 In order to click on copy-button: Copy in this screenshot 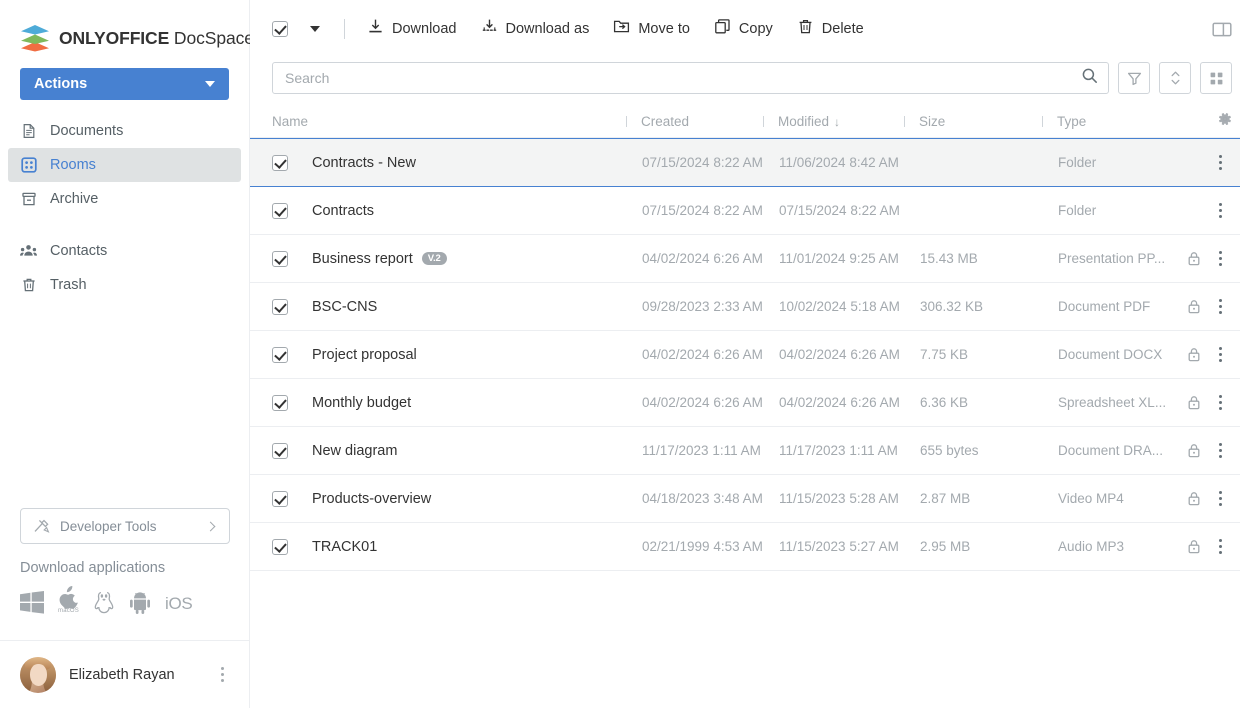, I will do `click(743, 29)`.